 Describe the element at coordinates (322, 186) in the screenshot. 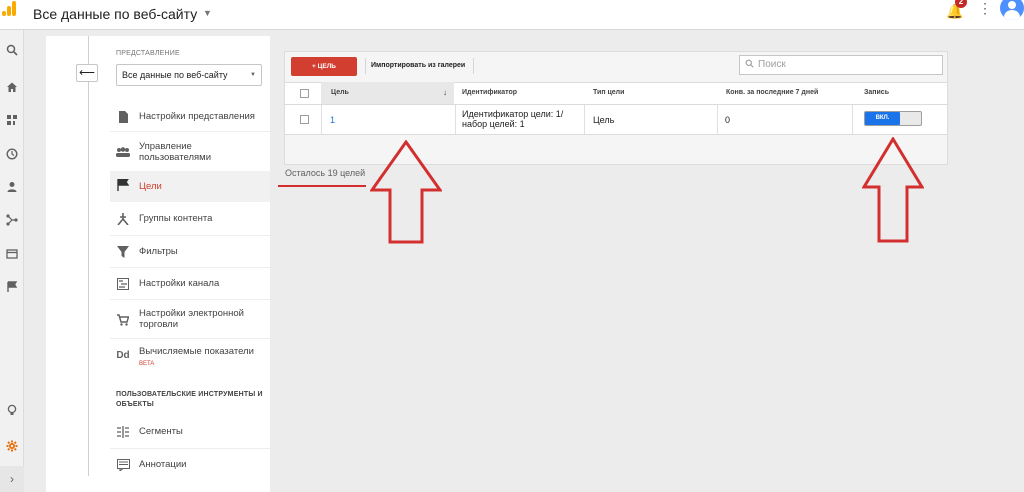

I see `annotation-underline` at that location.